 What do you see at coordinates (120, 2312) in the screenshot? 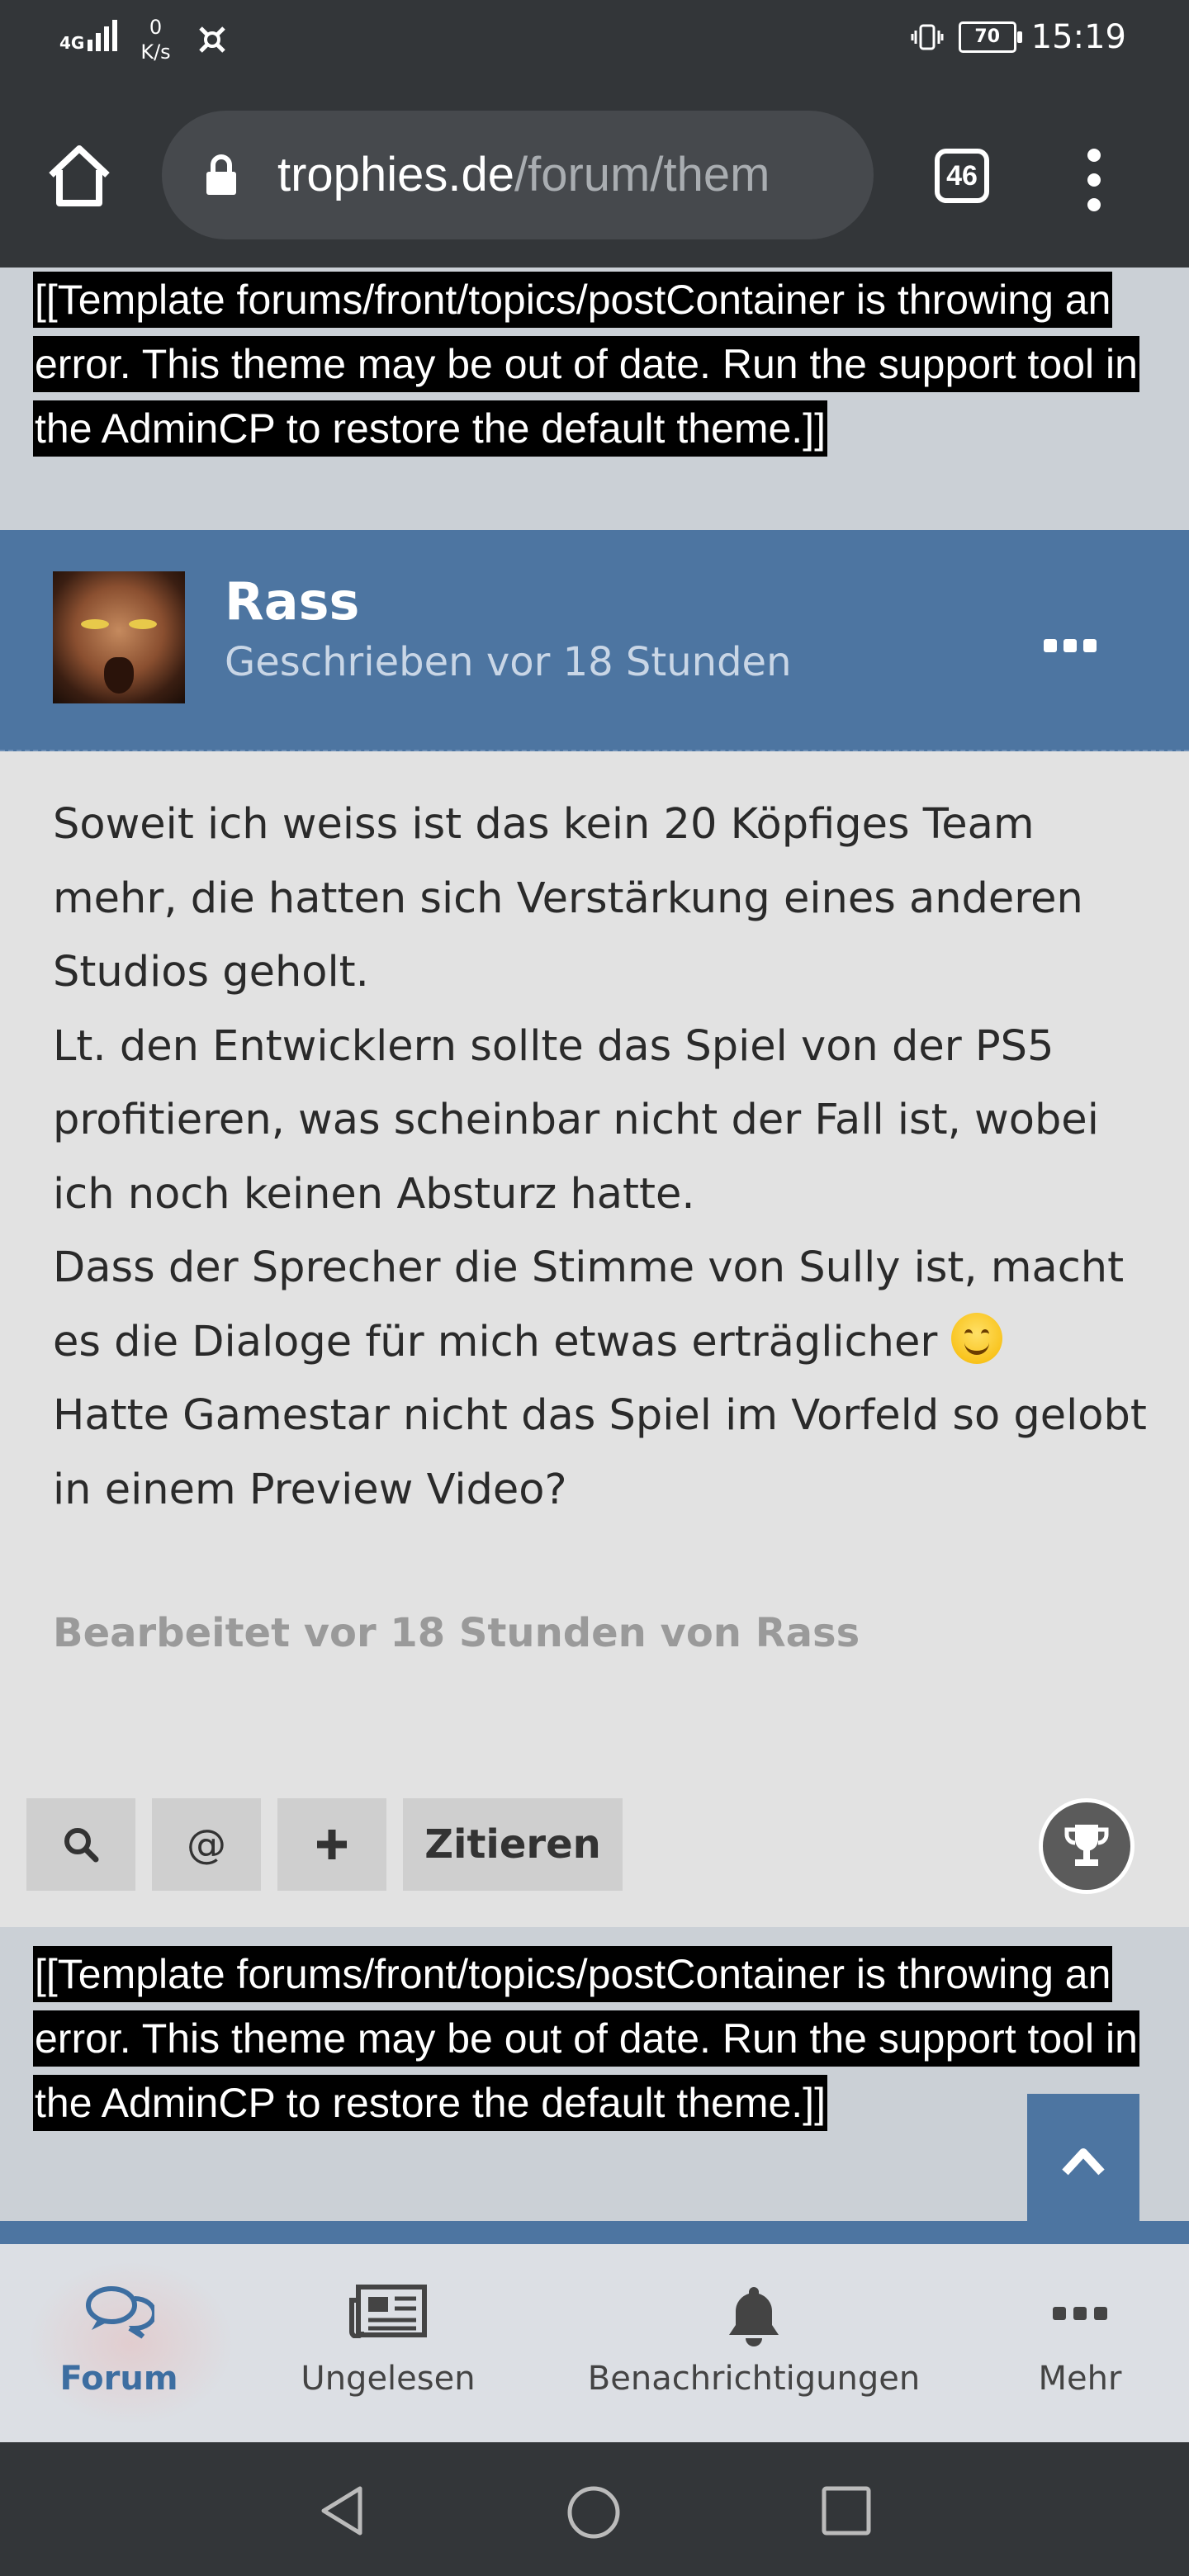
I see `forum-icon` at bounding box center [120, 2312].